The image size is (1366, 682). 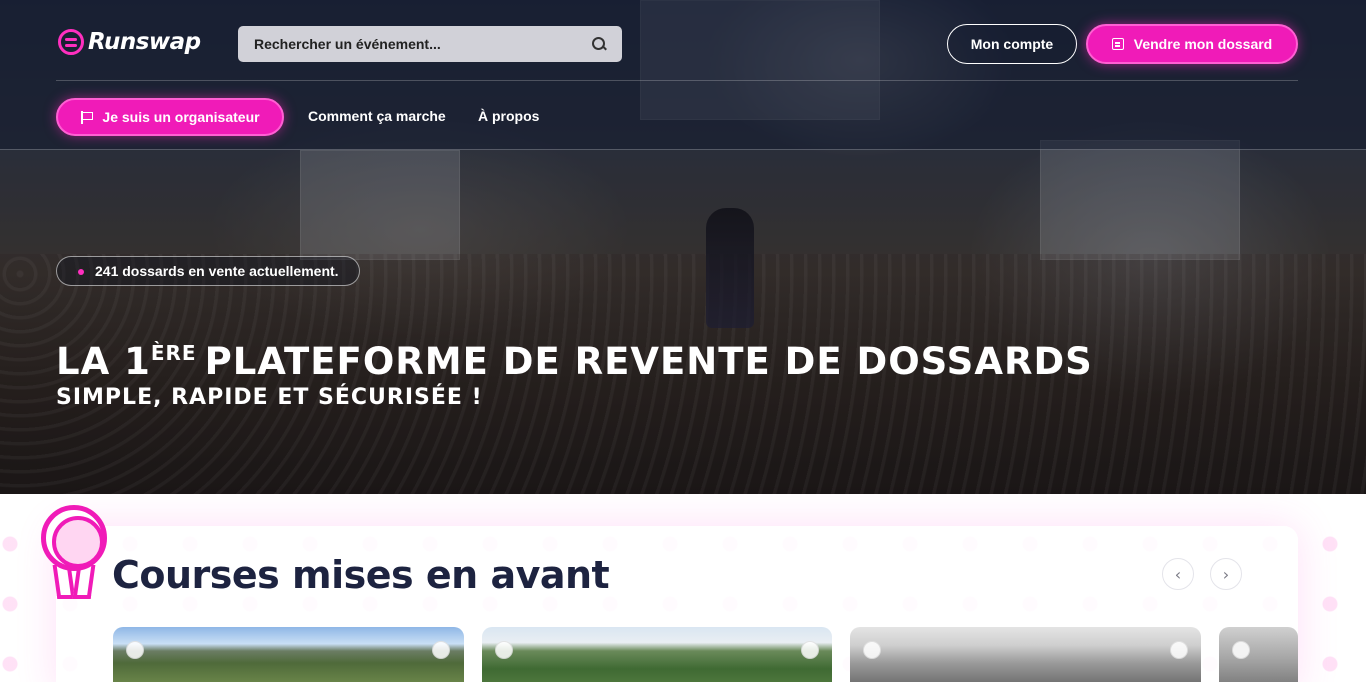 I want to click on search-icon, so click(x=599, y=44).